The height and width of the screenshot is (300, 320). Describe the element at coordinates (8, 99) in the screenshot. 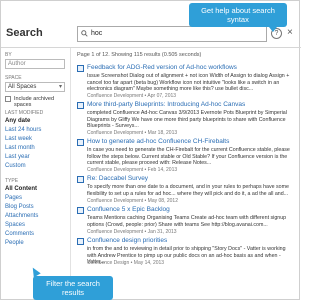

I see `include-archived-checkbox` at that location.